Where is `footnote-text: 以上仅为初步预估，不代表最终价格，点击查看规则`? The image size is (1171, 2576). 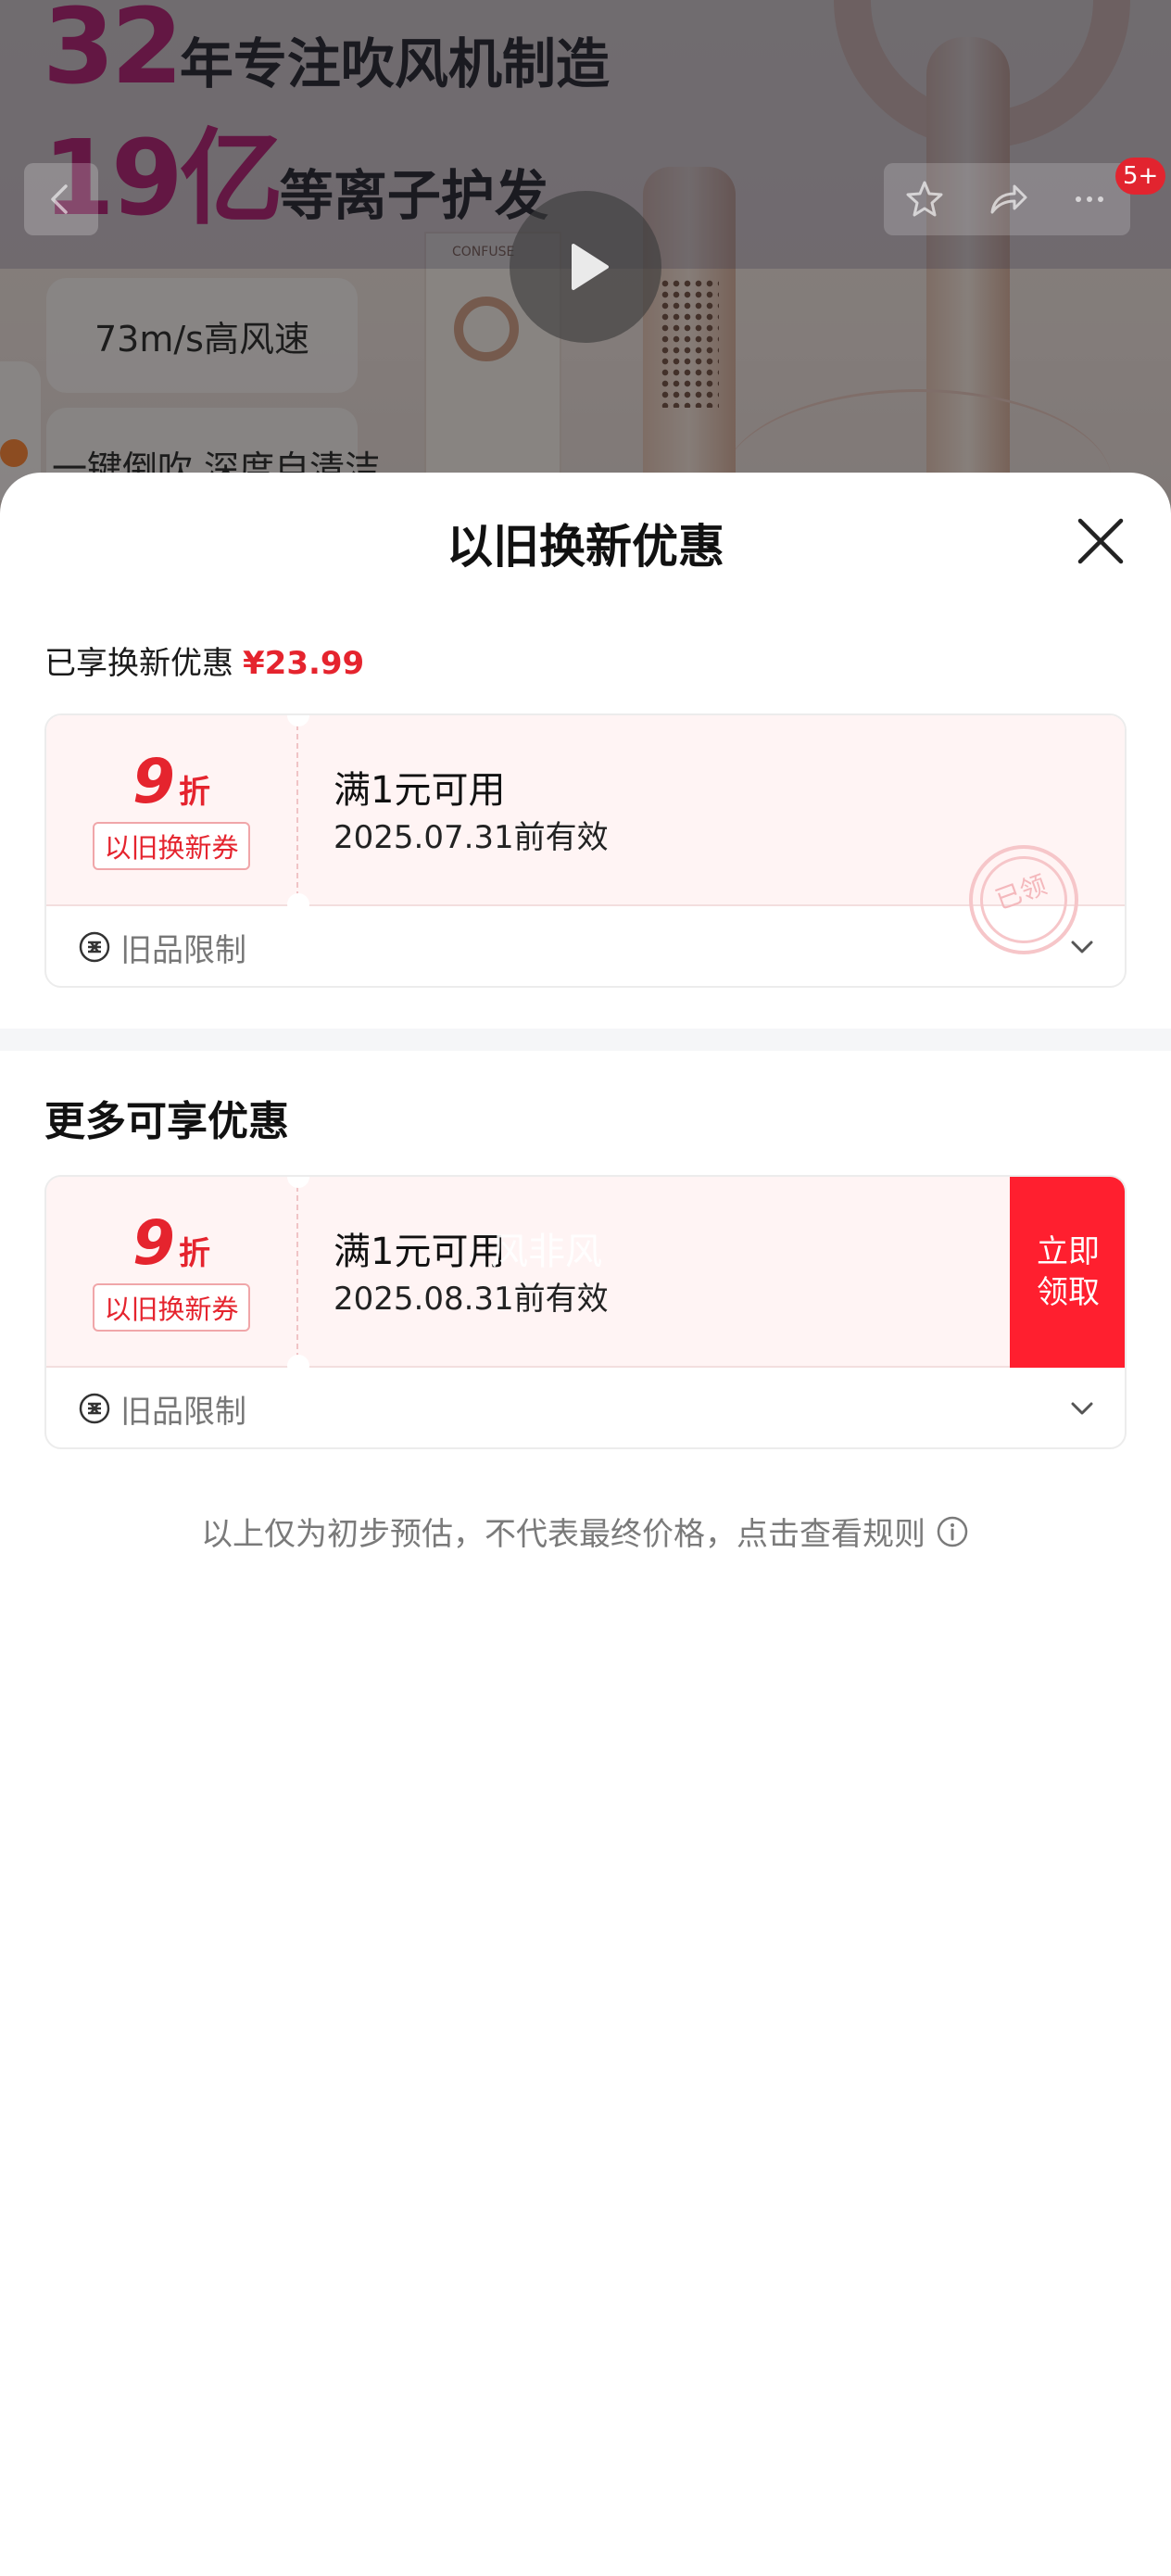 footnote-text: 以上仅为初步预估，不代表最终价格，点击查看规则 is located at coordinates (563, 1534).